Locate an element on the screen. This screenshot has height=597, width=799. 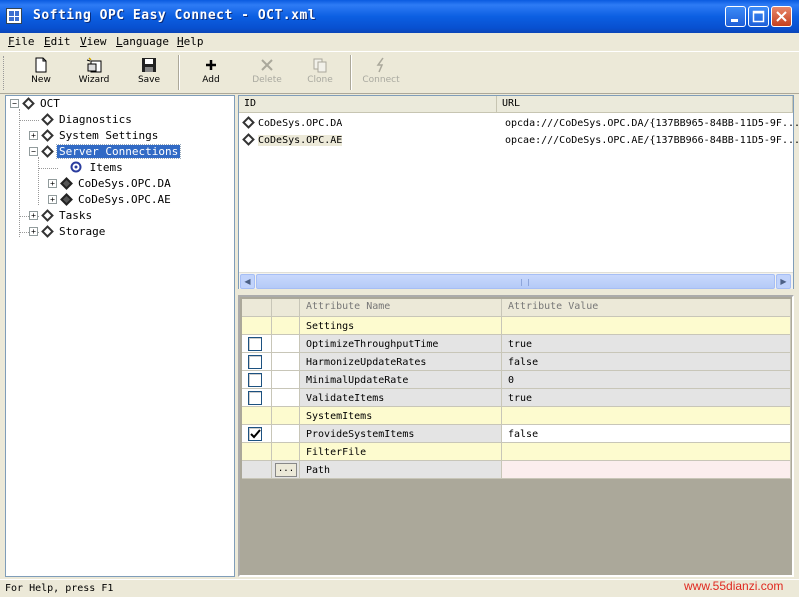
add-icon is located at coordinates (211, 65).